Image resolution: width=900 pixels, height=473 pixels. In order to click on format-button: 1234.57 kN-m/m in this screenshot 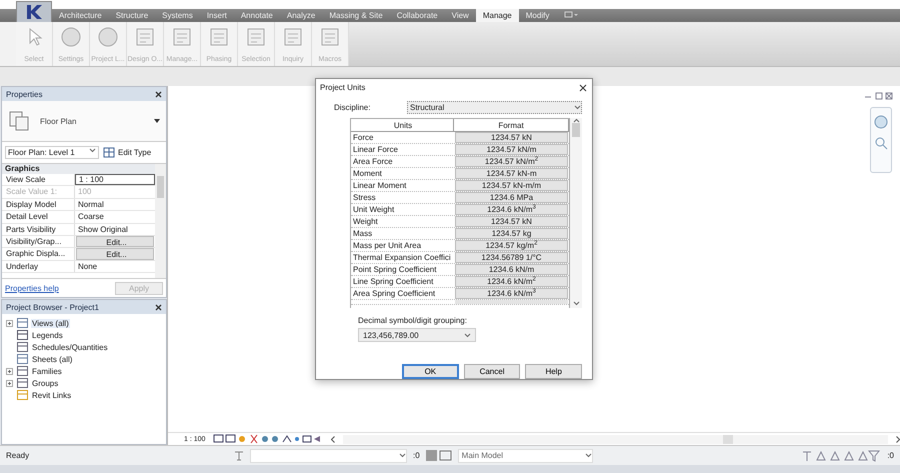, I will do `click(511, 185)`.